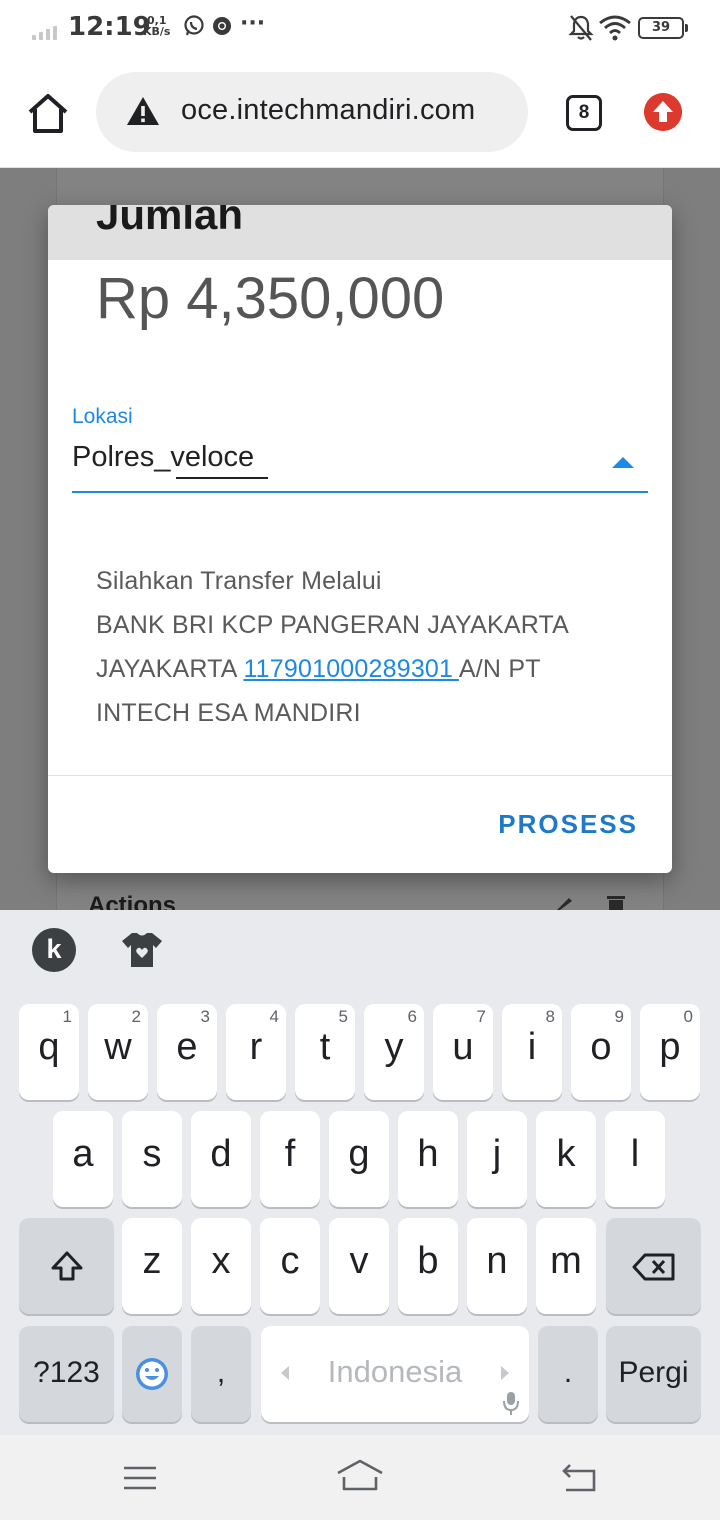 The height and width of the screenshot is (1520, 720). What do you see at coordinates (67, 1016) in the screenshot?
I see `key-hint-number: 1` at bounding box center [67, 1016].